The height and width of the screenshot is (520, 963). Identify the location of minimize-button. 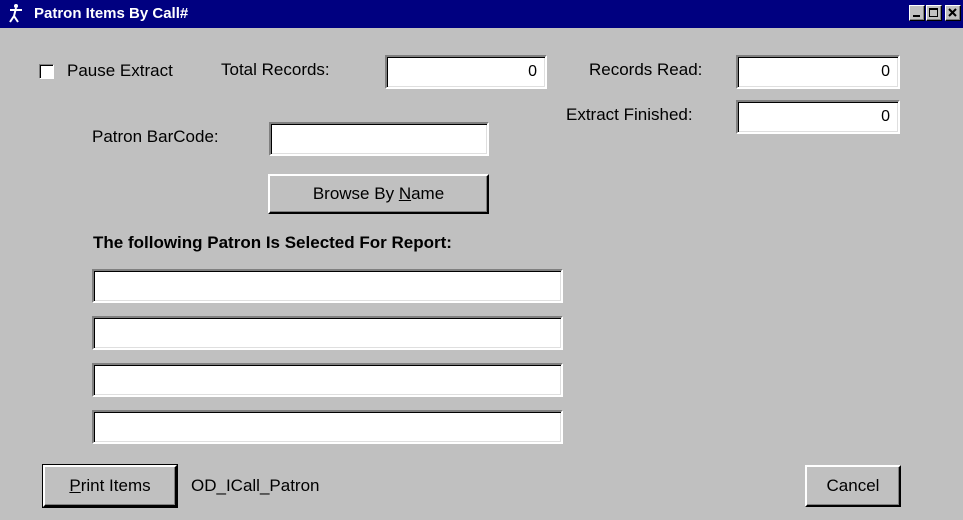
(917, 13).